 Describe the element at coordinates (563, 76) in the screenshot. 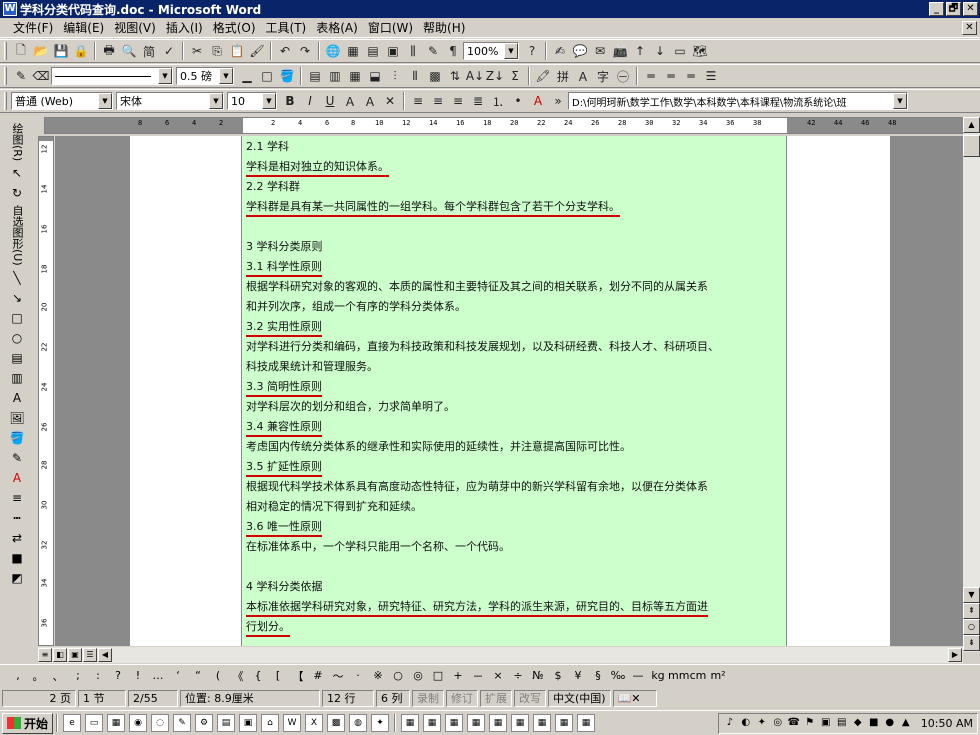

I see `pinyin-icon: 拼` at that location.